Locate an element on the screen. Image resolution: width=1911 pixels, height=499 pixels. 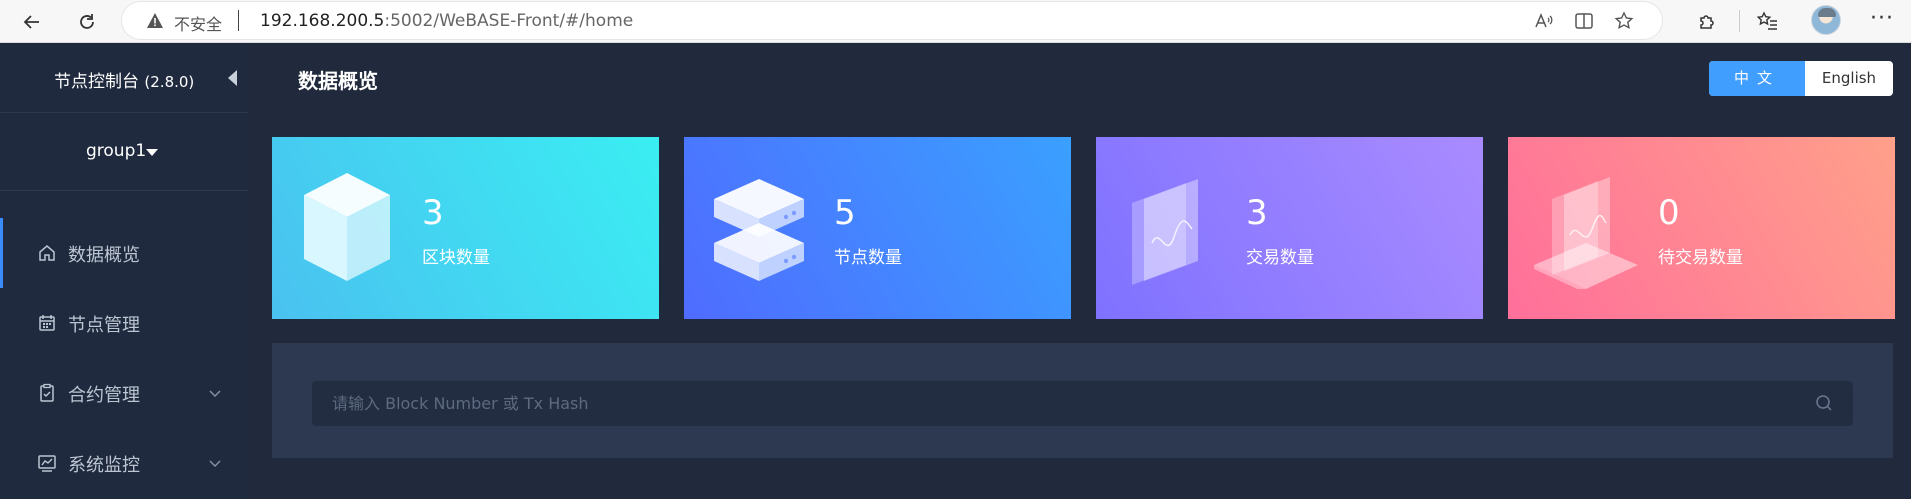
favorite-button is located at coordinates (1624, 21).